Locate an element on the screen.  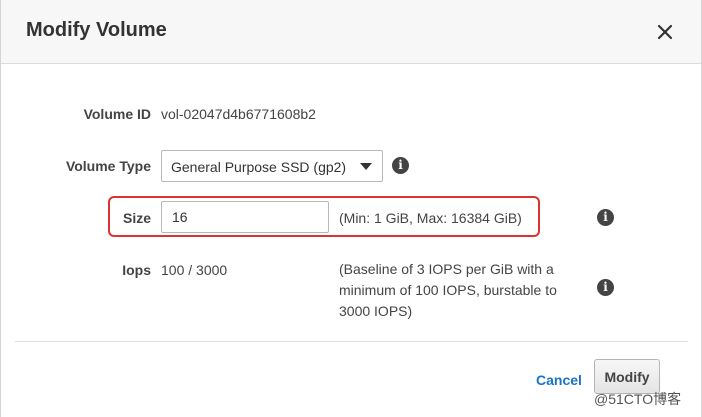
size-input is located at coordinates (245, 217).